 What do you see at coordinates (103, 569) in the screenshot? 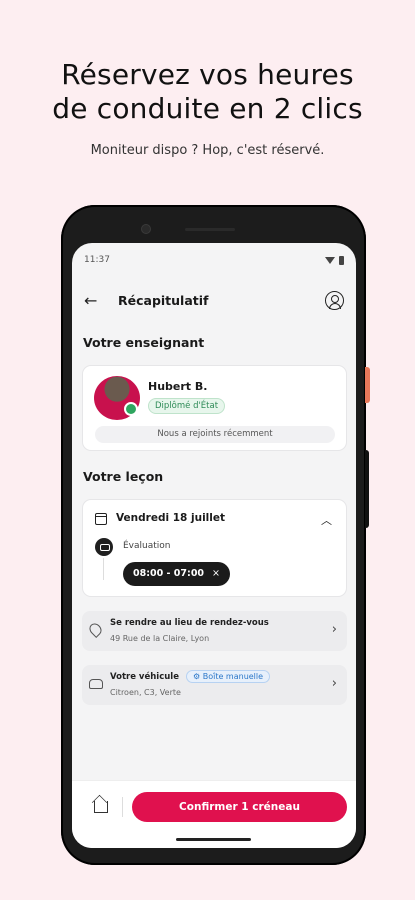
I see `timeline-line` at bounding box center [103, 569].